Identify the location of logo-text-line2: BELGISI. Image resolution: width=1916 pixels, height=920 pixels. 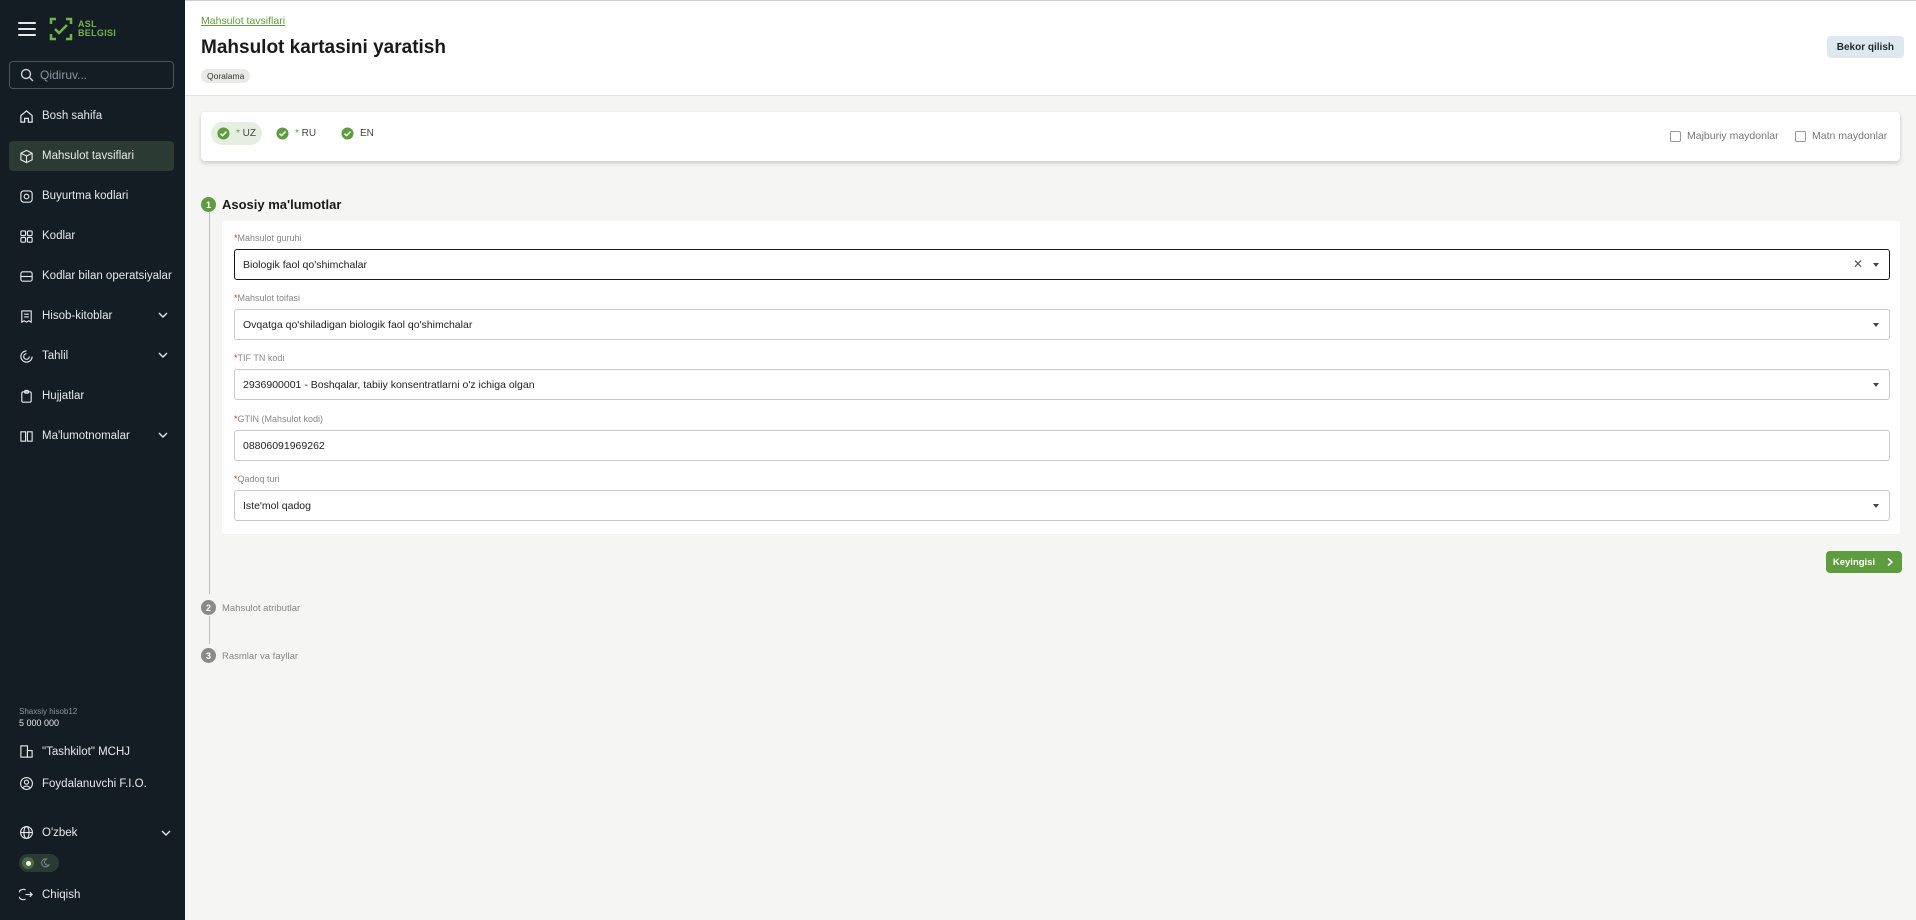
(97, 33).